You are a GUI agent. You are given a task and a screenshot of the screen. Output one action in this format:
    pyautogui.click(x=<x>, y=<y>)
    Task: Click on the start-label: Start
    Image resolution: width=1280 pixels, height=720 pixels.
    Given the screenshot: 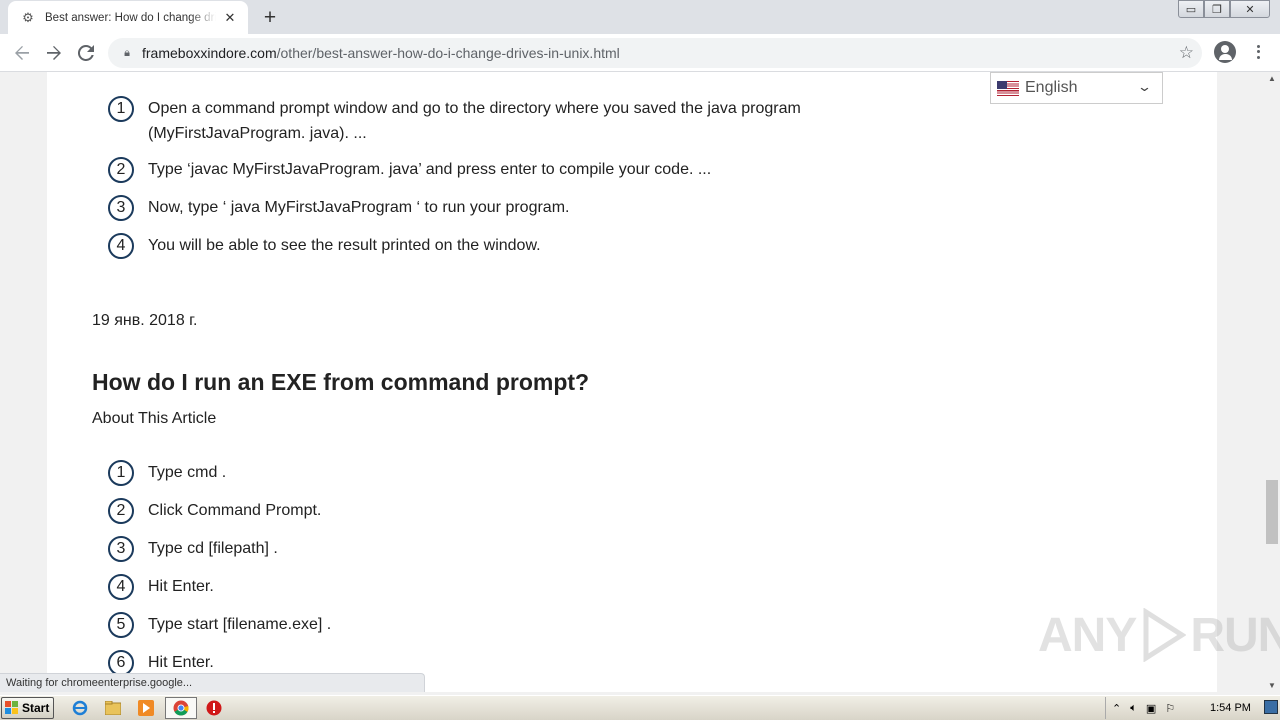 What is the action you would take?
    pyautogui.click(x=36, y=708)
    